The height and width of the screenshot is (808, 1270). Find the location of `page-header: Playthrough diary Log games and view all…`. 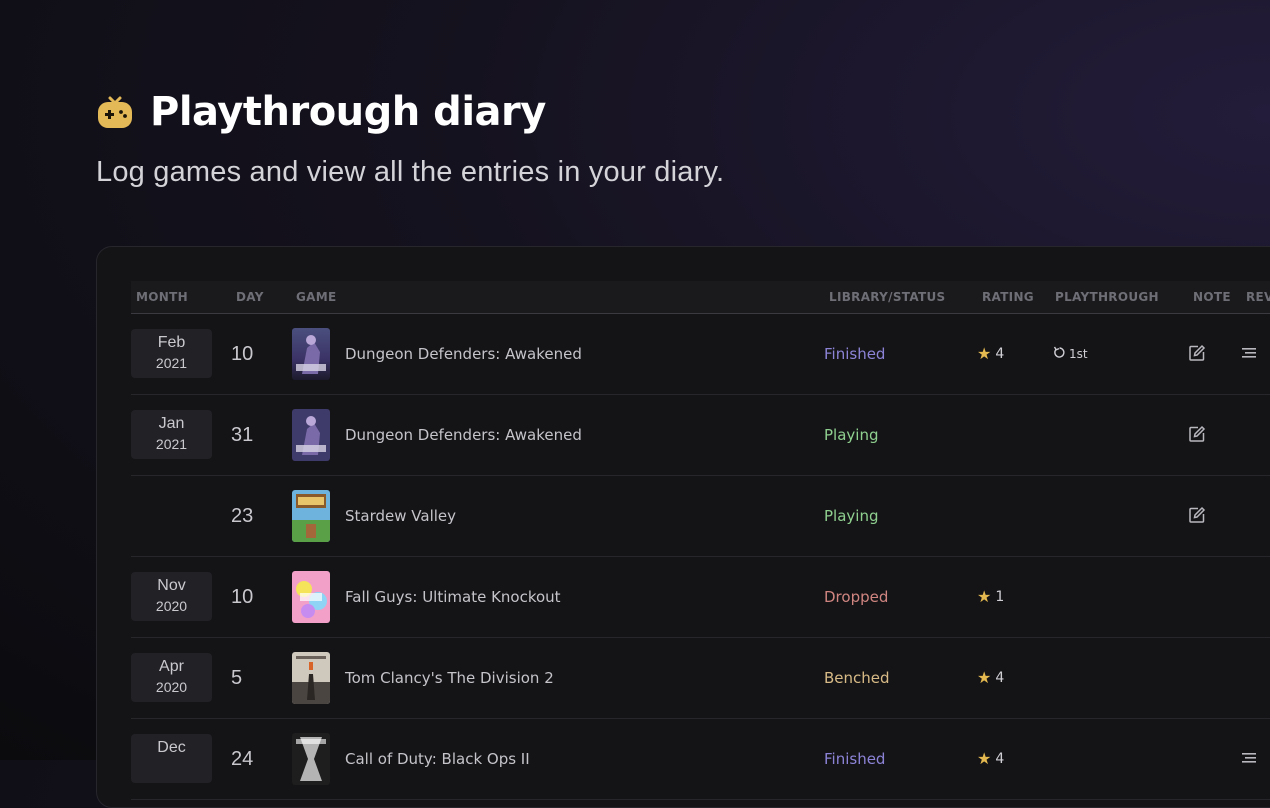

page-header: Playthrough diary Log games and view all… is located at coordinates (410, 138).